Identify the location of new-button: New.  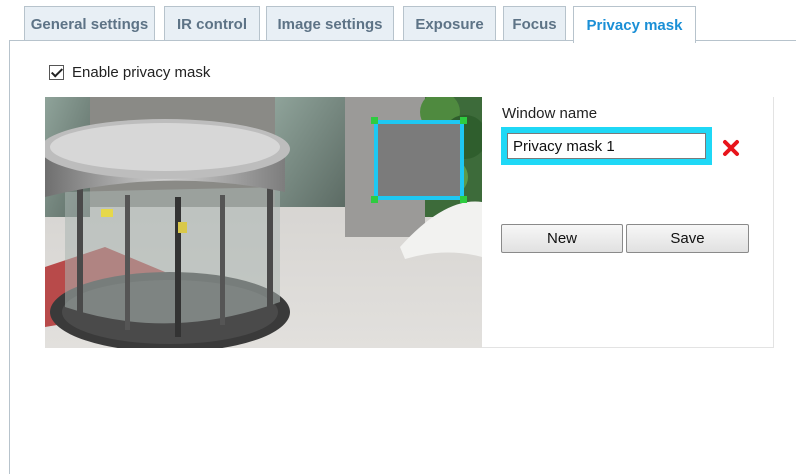
(562, 238).